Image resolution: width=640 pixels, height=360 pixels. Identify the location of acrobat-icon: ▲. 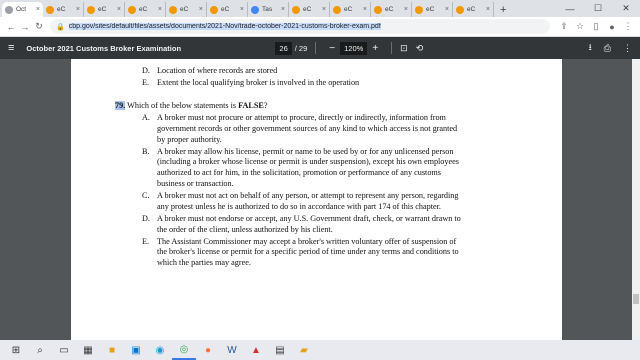
(256, 350).